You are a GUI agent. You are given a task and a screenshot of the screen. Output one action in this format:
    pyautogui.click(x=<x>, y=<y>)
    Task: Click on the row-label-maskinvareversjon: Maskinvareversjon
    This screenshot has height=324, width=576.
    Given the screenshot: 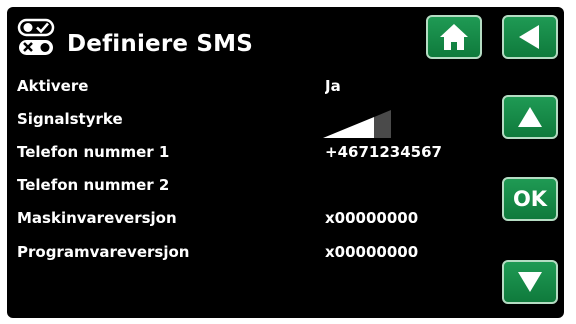 What is the action you would take?
    pyautogui.click(x=97, y=218)
    